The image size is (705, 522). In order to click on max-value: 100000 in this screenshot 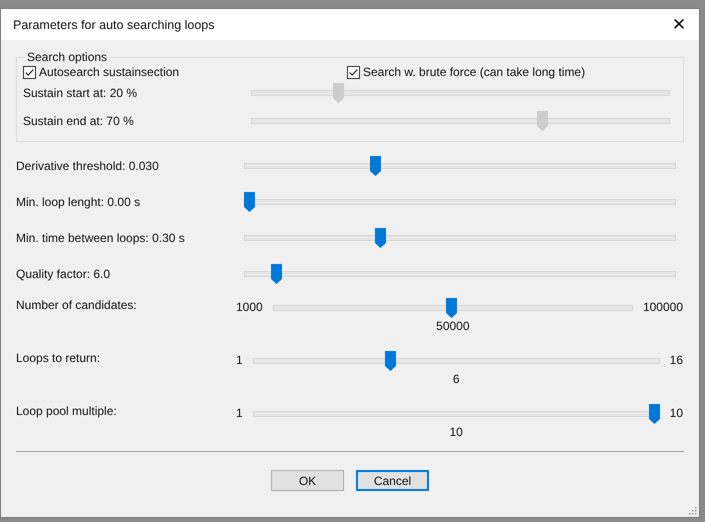, I will do `click(662, 306)`.